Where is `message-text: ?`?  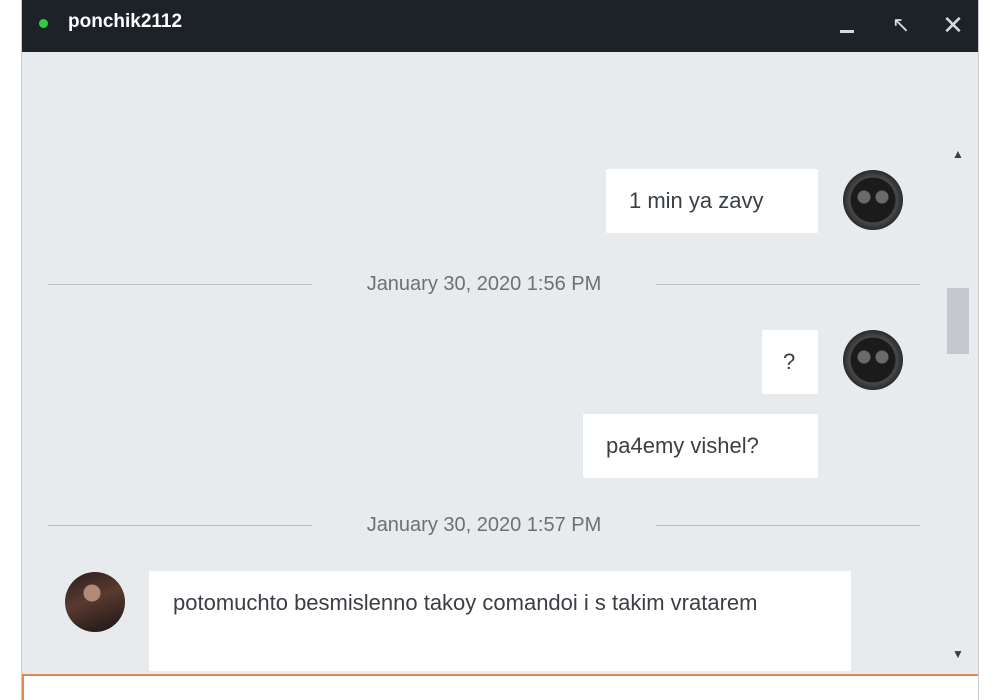 message-text: ? is located at coordinates (789, 361).